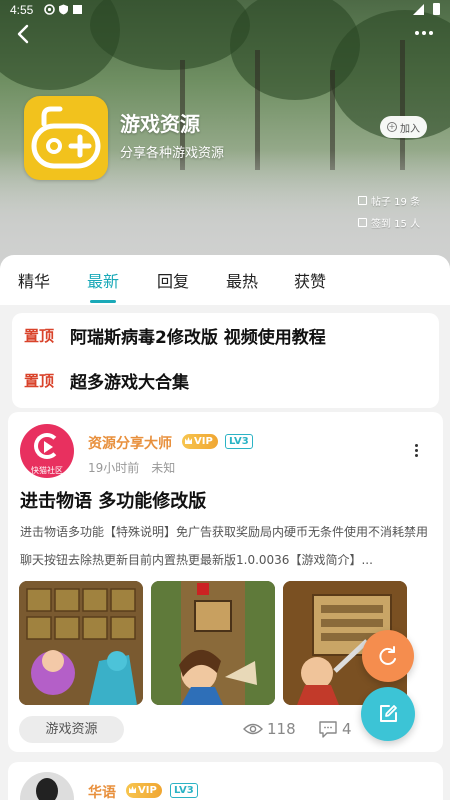  What do you see at coordinates (103, 301) in the screenshot?
I see `active-tab-indicator` at bounding box center [103, 301].